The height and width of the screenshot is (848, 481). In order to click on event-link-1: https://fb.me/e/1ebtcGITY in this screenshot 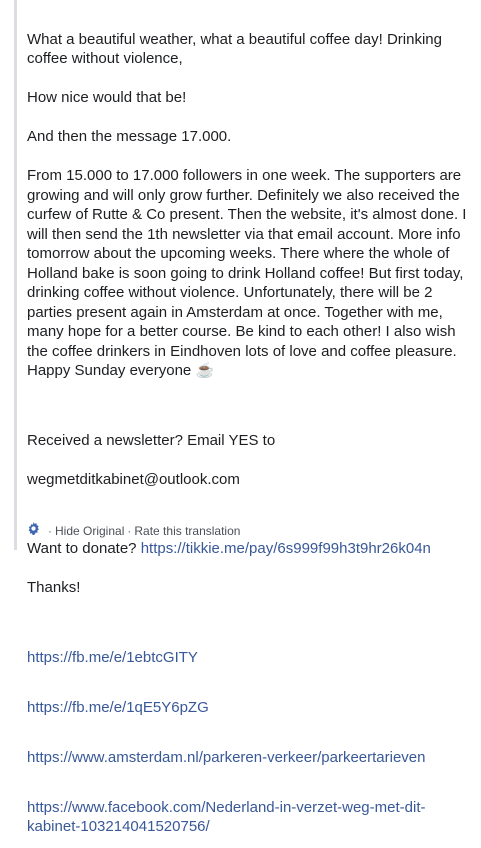, I will do `click(112, 657)`.